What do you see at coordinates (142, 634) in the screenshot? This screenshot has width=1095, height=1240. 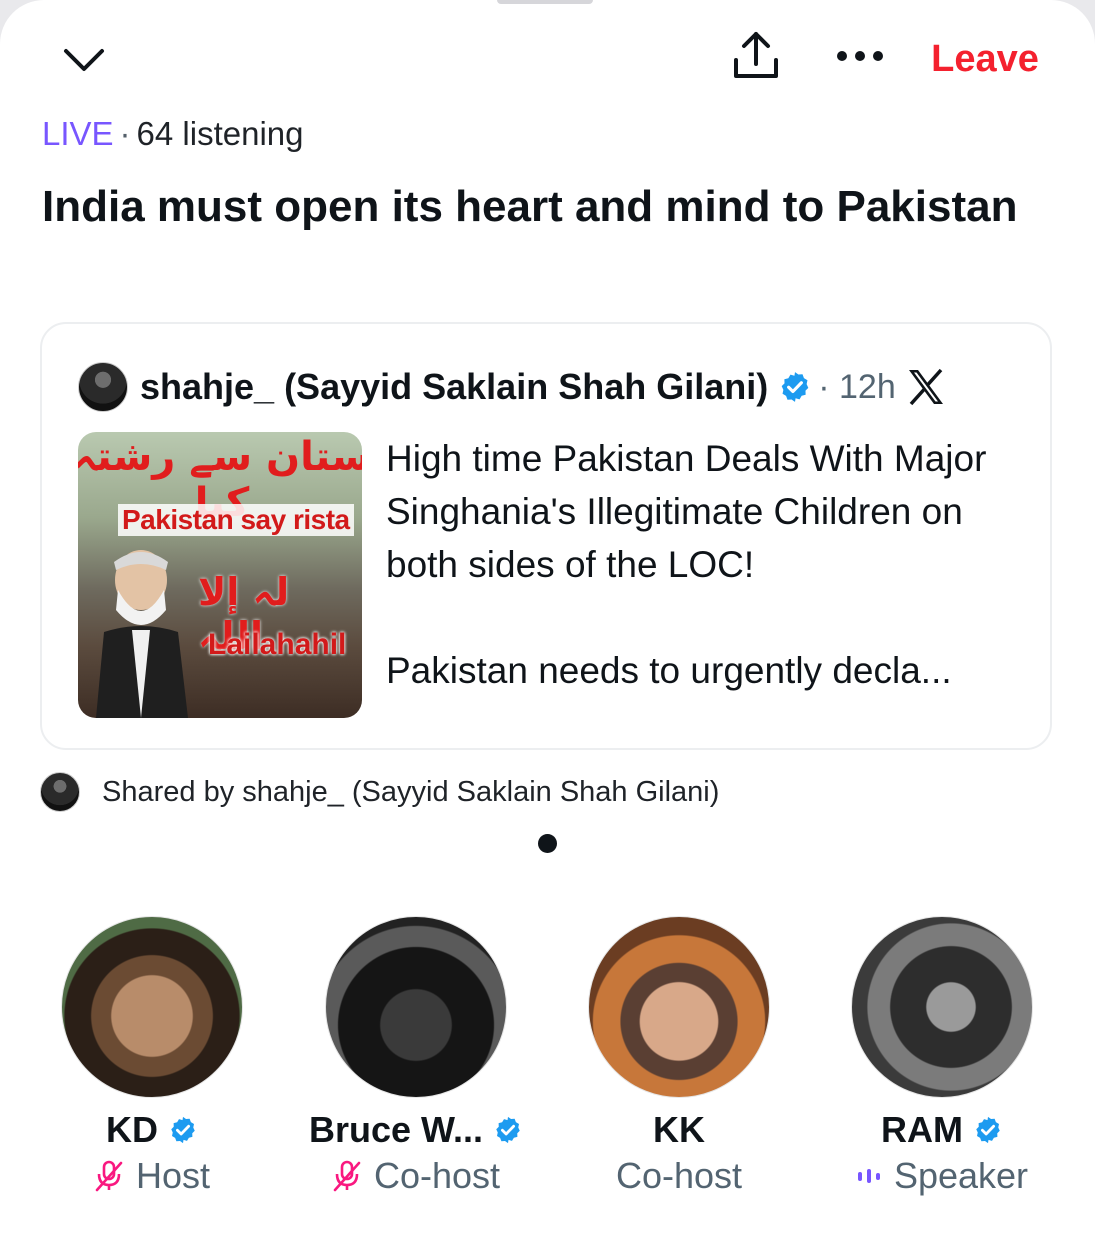 I see `image-figure` at bounding box center [142, 634].